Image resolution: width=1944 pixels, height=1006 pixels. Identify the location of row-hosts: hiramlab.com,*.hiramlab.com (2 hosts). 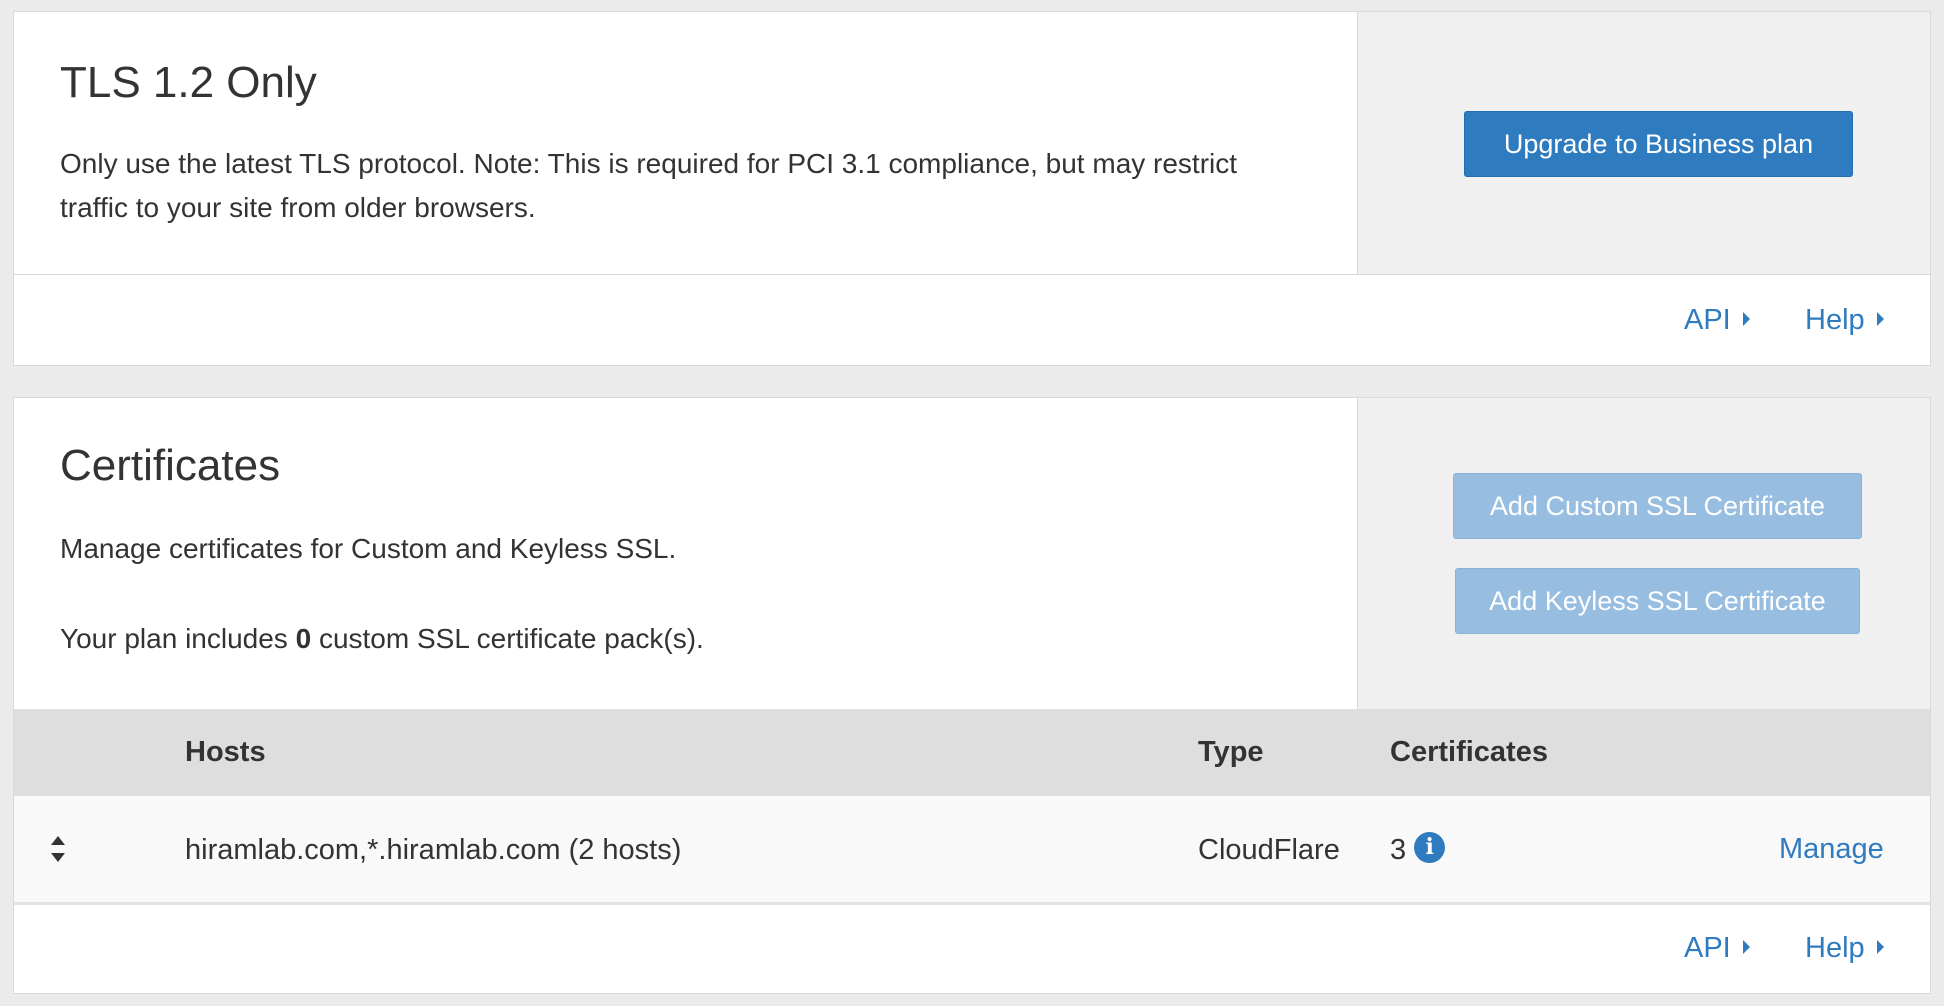
(433, 850).